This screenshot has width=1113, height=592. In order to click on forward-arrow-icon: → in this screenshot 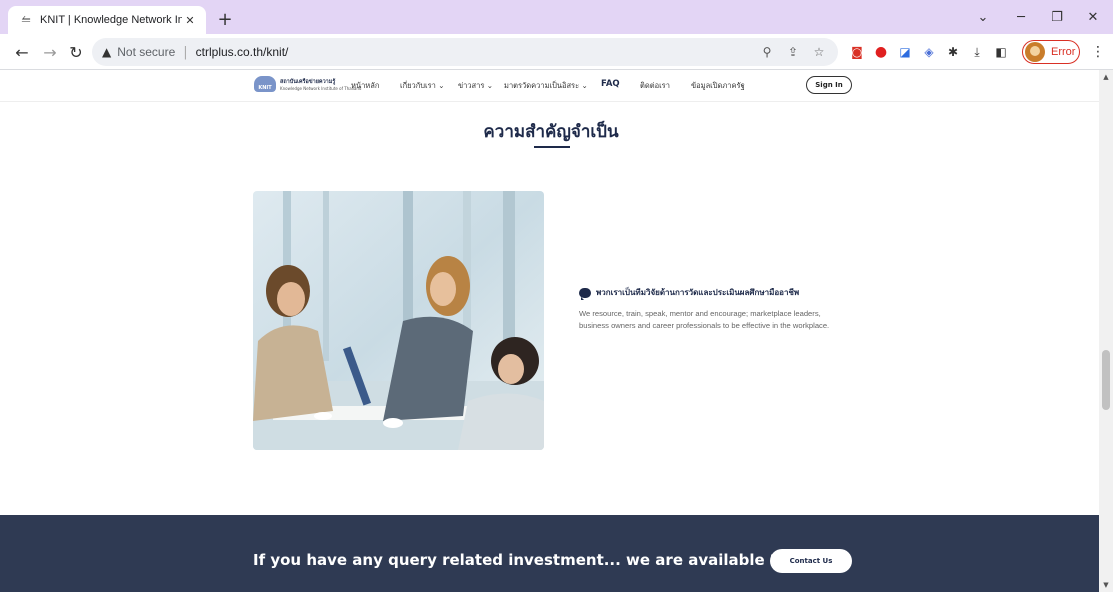, I will do `click(50, 52)`.